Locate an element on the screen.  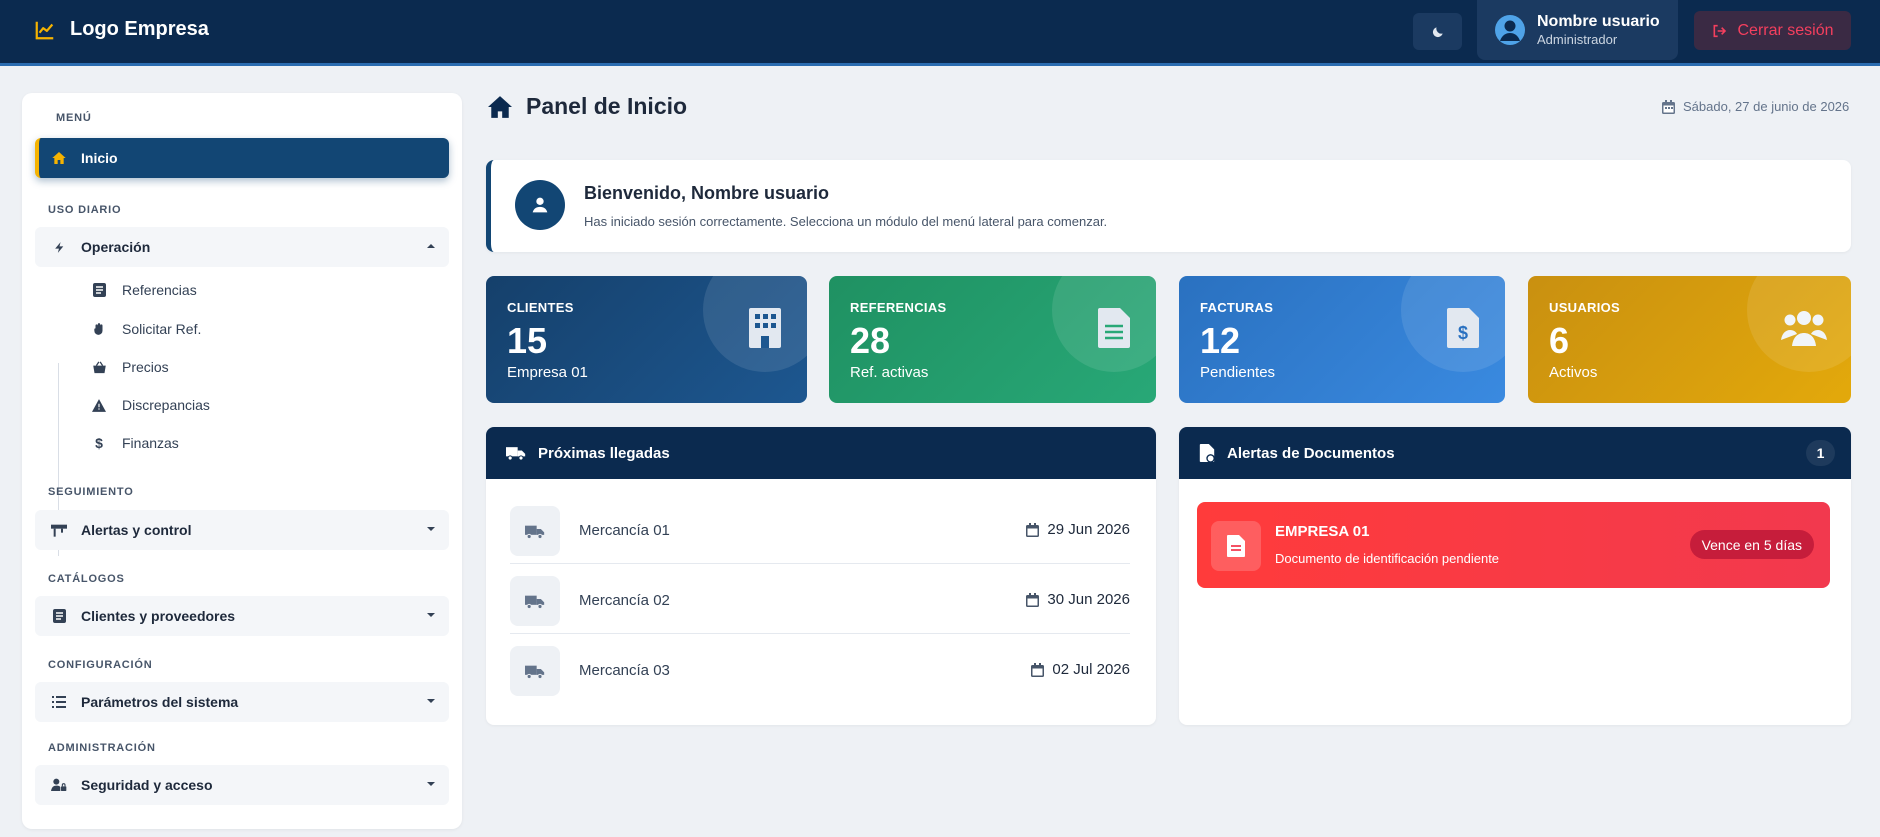
sidebar-subitem-solicitar-ref: Solicitar Ref. is located at coordinates (145, 329).